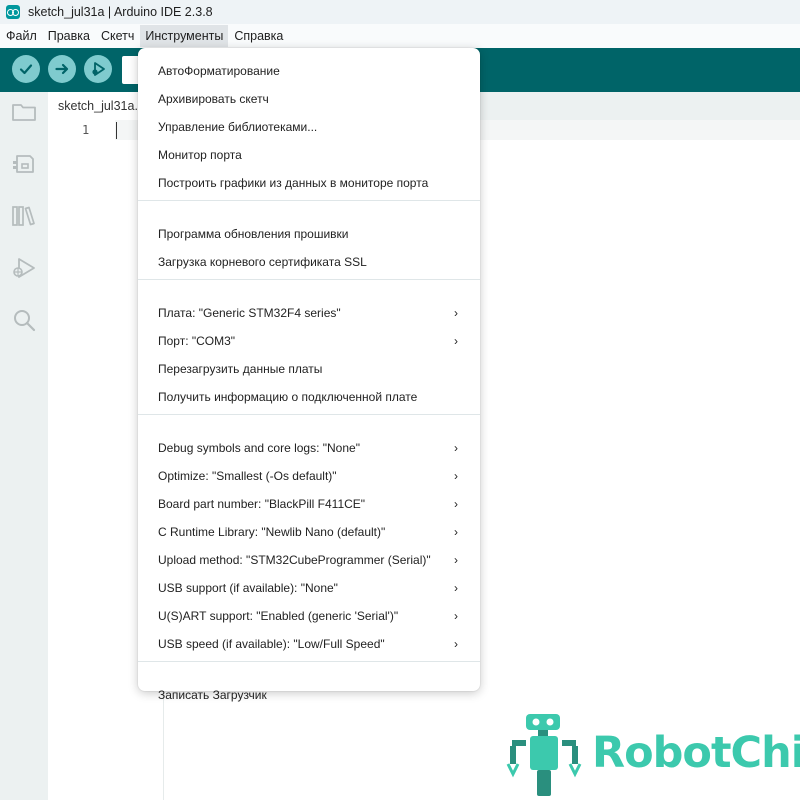 The image size is (800, 800). Describe the element at coordinates (247, 476) in the screenshot. I see `menu-item-label: Optimize: "Smallest (-Os default)"` at that location.